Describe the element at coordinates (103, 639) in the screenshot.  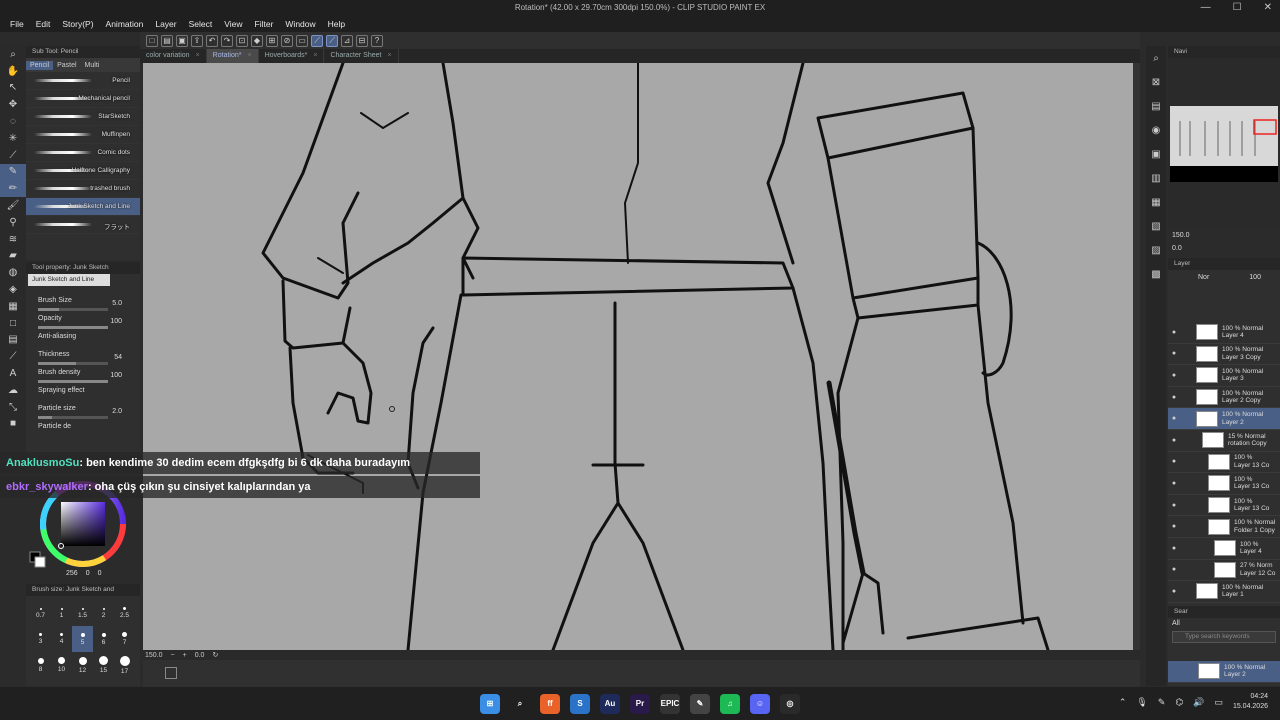
I see `brush-size-preset: 6` at that location.